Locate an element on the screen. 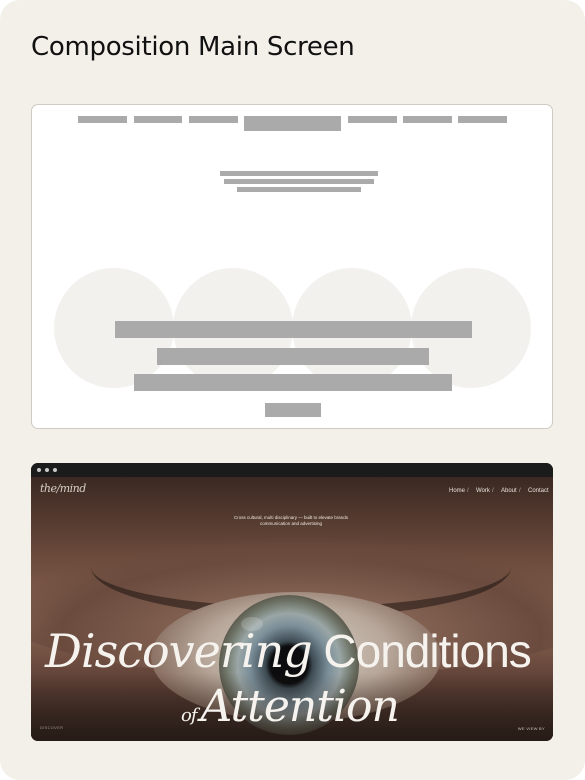 Image resolution: width=585 pixels, height=780 pixels. headline-word: of is located at coordinates (189, 715).